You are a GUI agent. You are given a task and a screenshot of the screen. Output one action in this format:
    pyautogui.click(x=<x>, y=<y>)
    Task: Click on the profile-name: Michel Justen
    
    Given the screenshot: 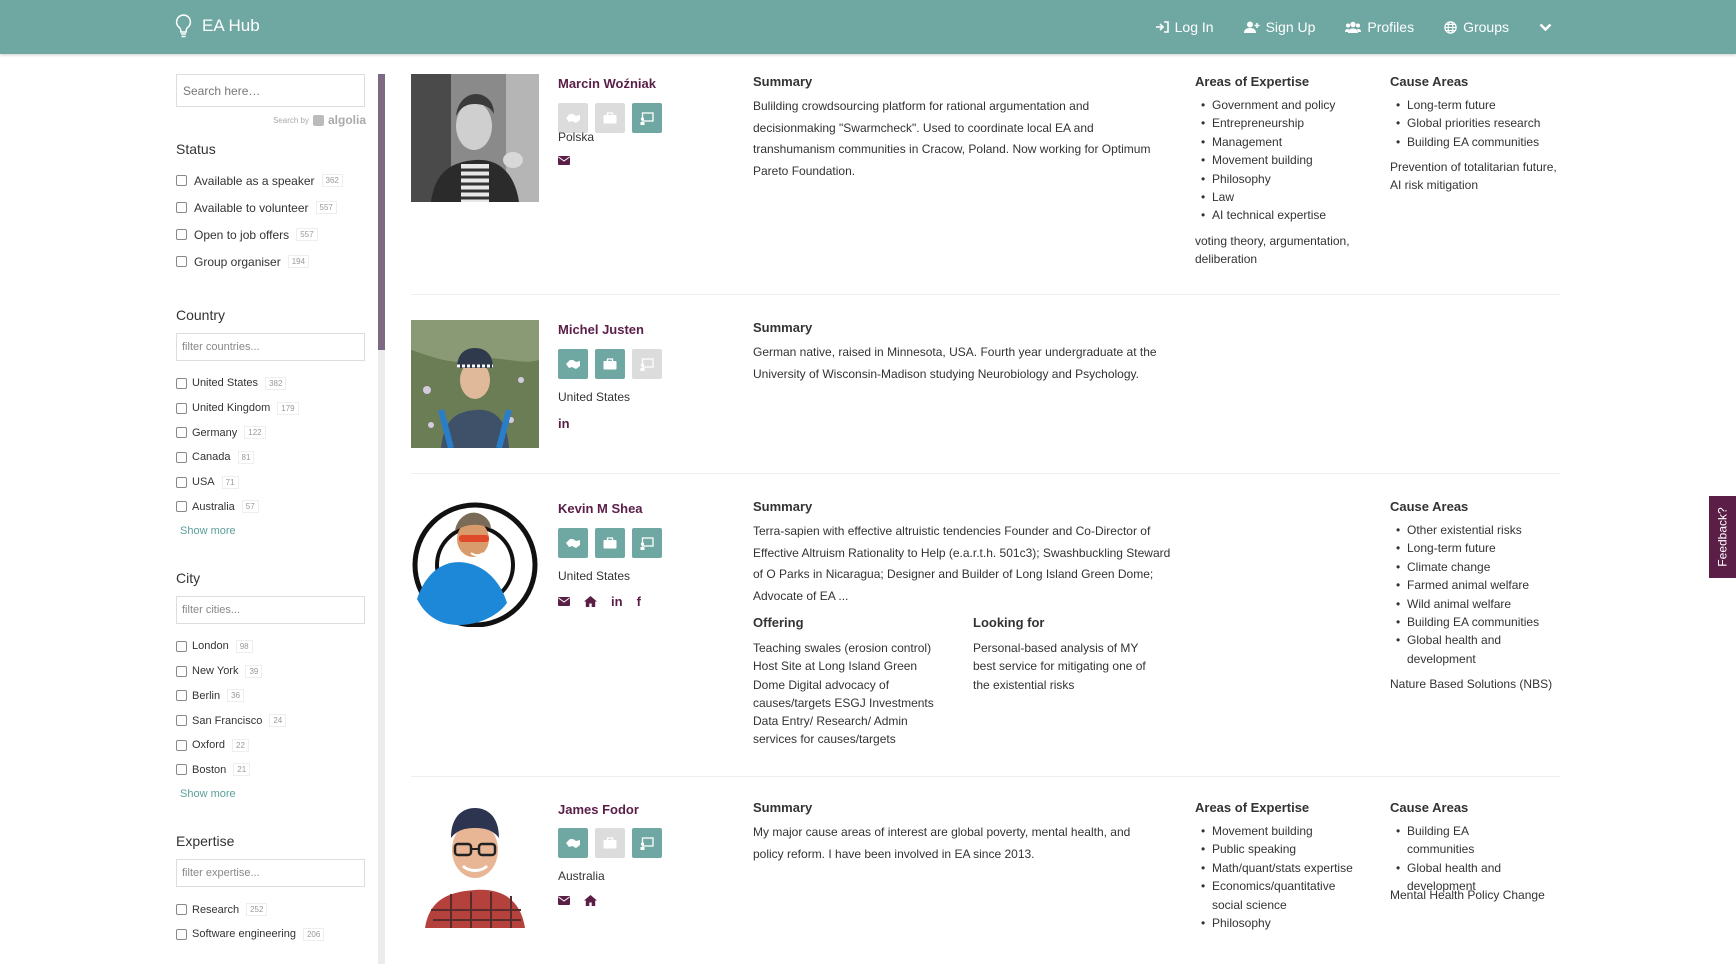 What is the action you would take?
    pyautogui.click(x=601, y=329)
    